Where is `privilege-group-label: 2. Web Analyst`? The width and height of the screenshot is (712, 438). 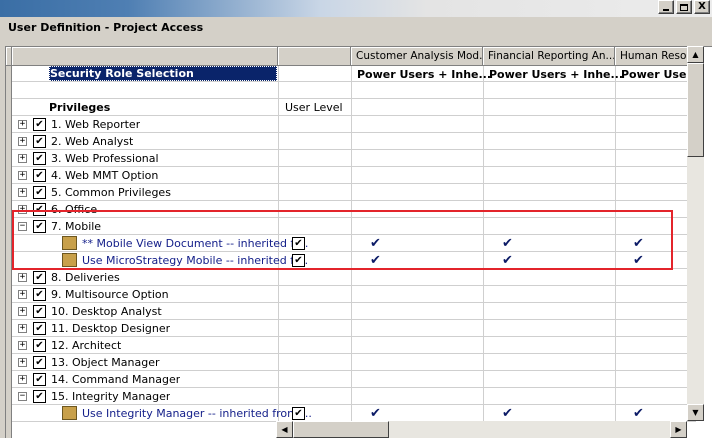 privilege-group-label: 2. Web Analyst is located at coordinates (92, 141).